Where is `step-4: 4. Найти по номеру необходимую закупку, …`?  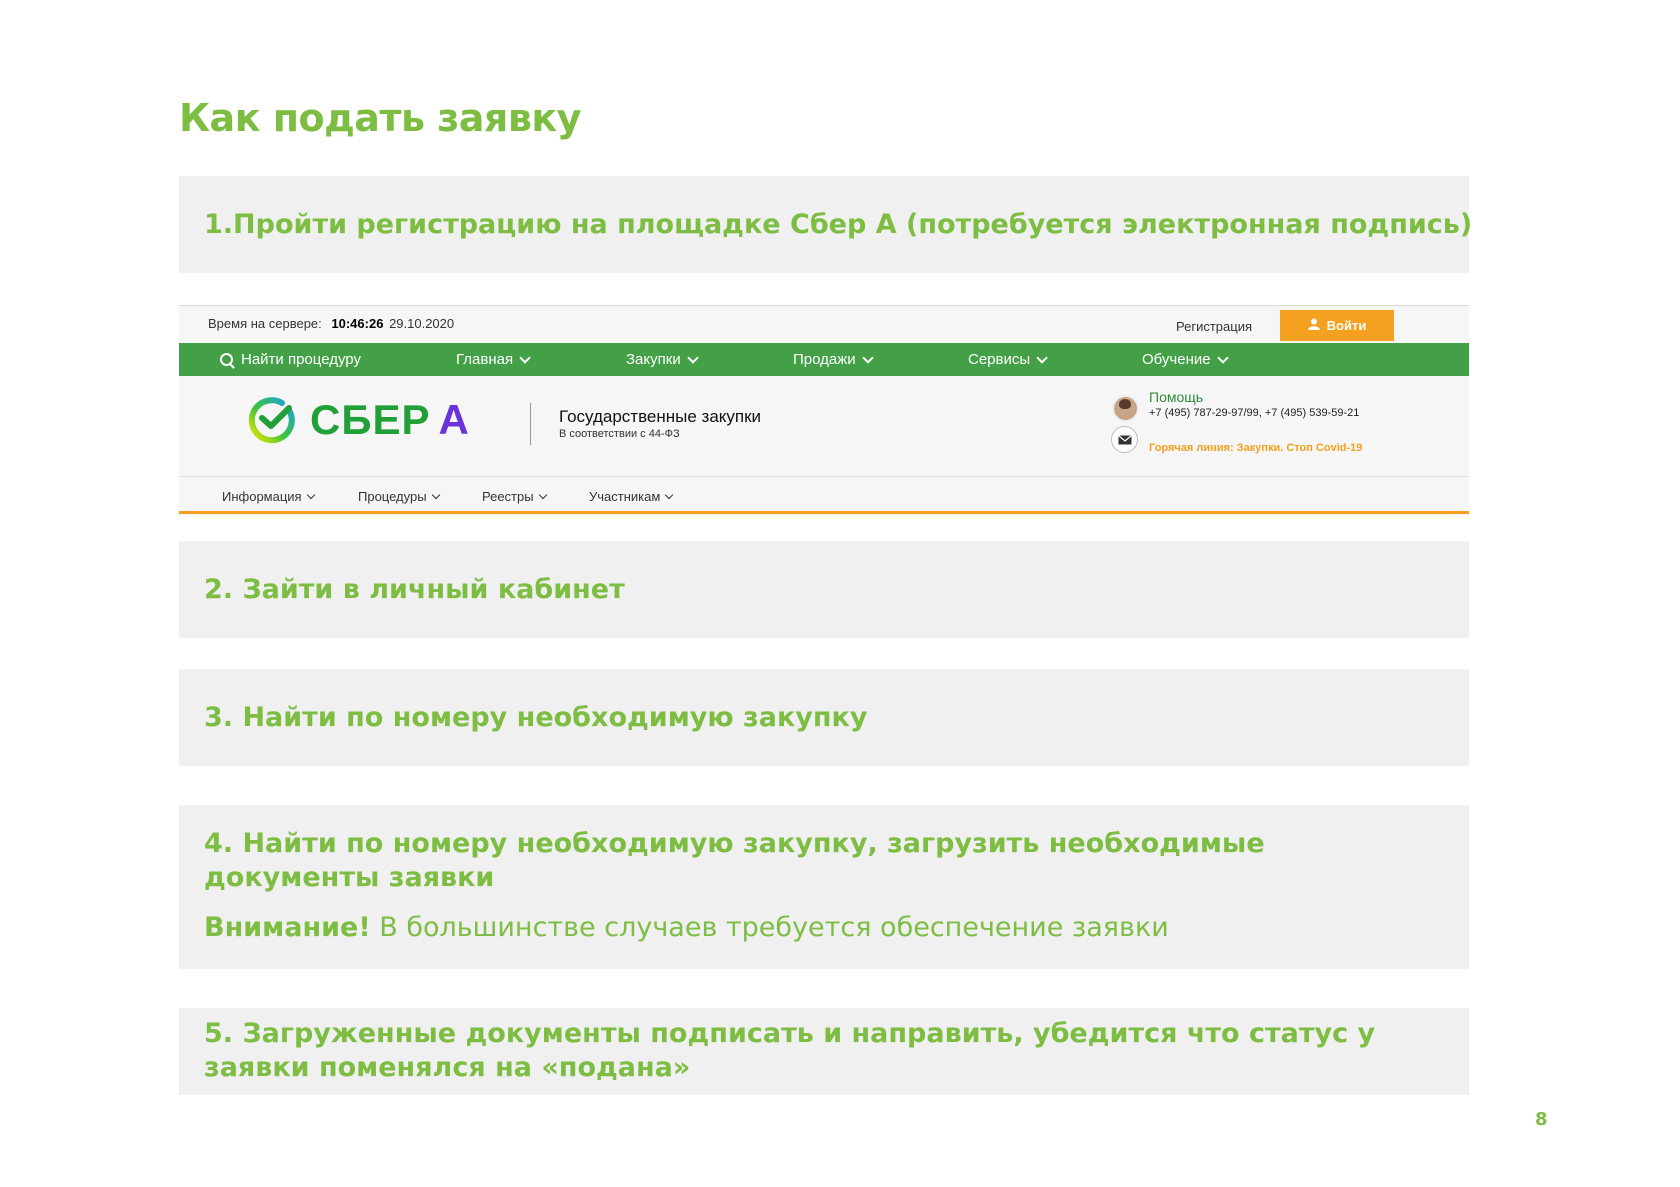
step-4: 4. Найти по номеру необходимую закупку, … is located at coordinates (824, 887).